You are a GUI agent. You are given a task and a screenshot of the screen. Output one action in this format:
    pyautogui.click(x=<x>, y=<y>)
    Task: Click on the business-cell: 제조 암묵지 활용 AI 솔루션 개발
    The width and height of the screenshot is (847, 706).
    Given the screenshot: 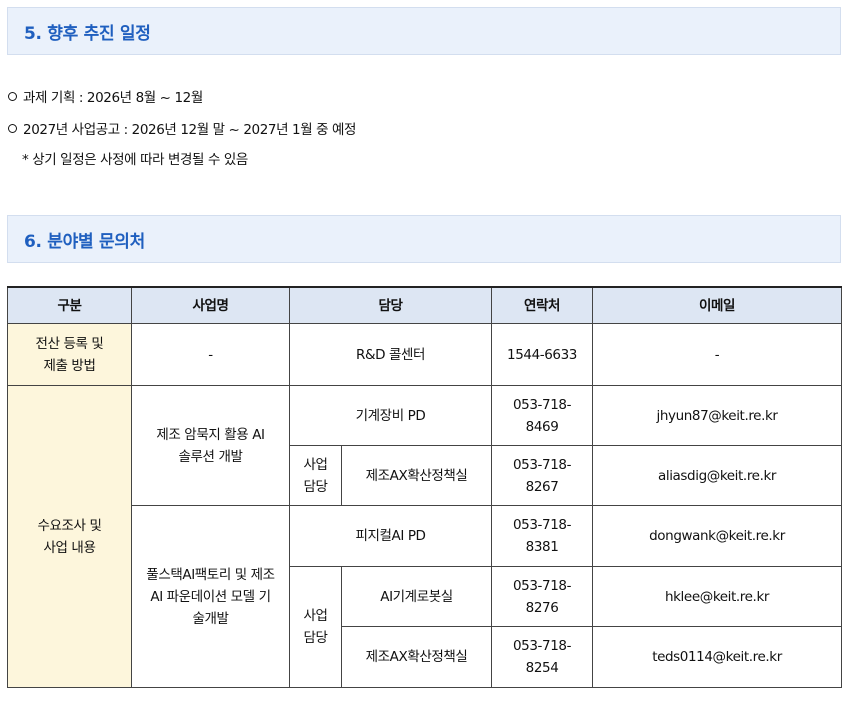 What is the action you would take?
    pyautogui.click(x=210, y=445)
    